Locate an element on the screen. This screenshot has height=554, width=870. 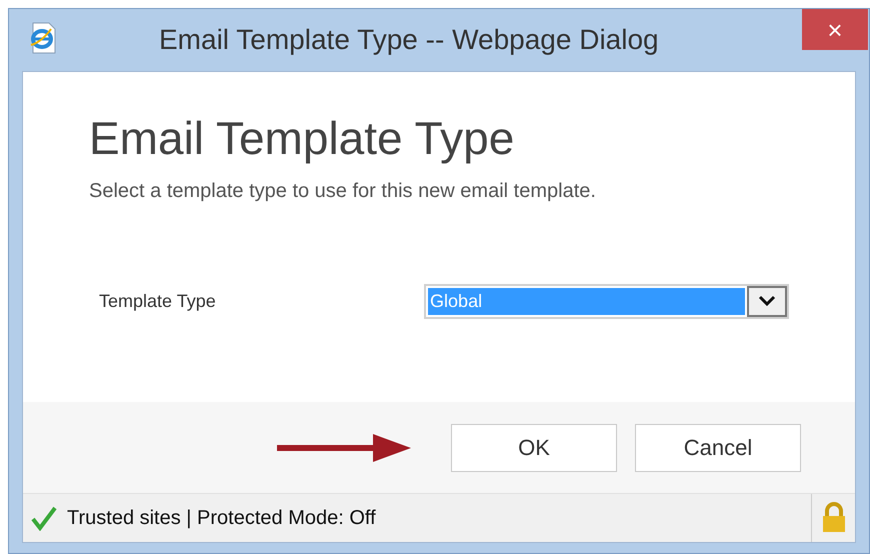
dialog-button: OK is located at coordinates (534, 448).